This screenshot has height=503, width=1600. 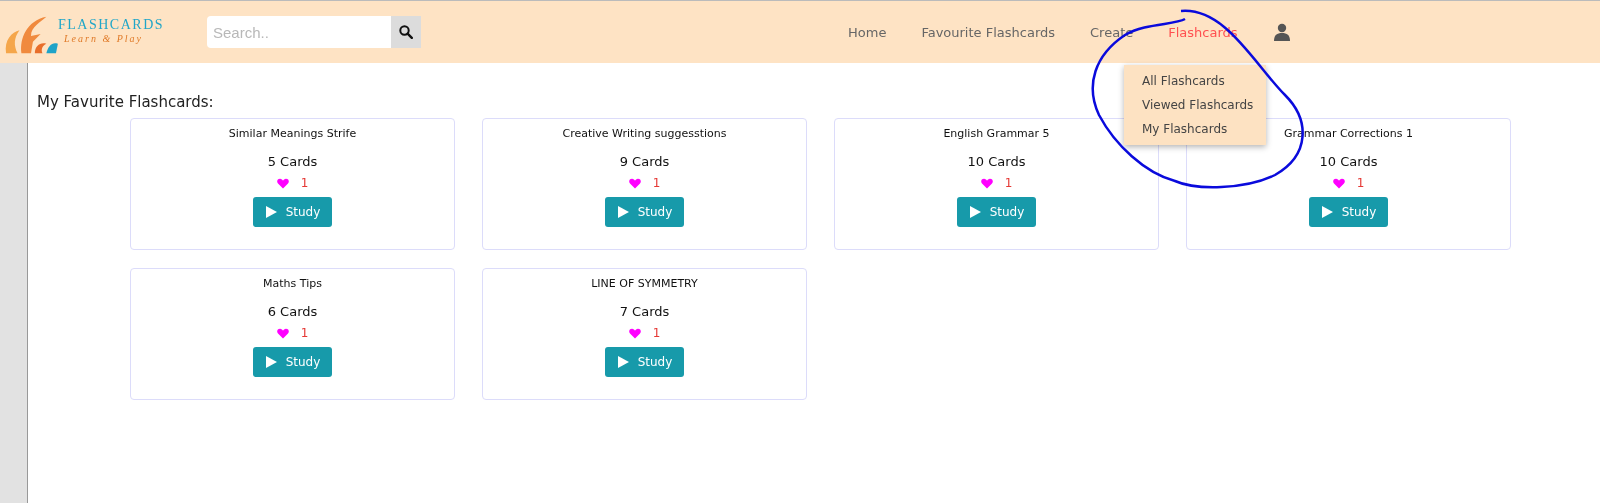 What do you see at coordinates (644, 284) in the screenshot?
I see `card-title: LINE OF SYMMETRY` at bounding box center [644, 284].